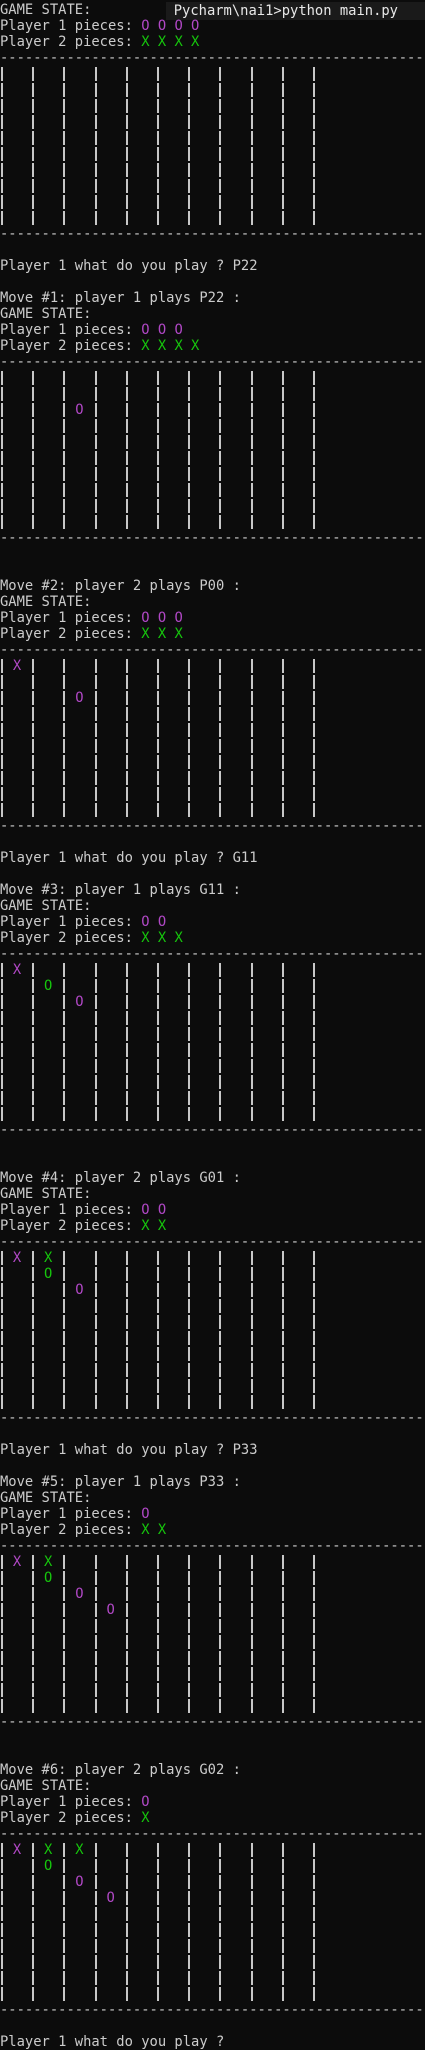 Image resolution: width=425 pixels, height=2050 pixels. Describe the element at coordinates (212, 1226) in the screenshot. I see `player2-pieces-line: Player 2 pieces: X X` at that location.